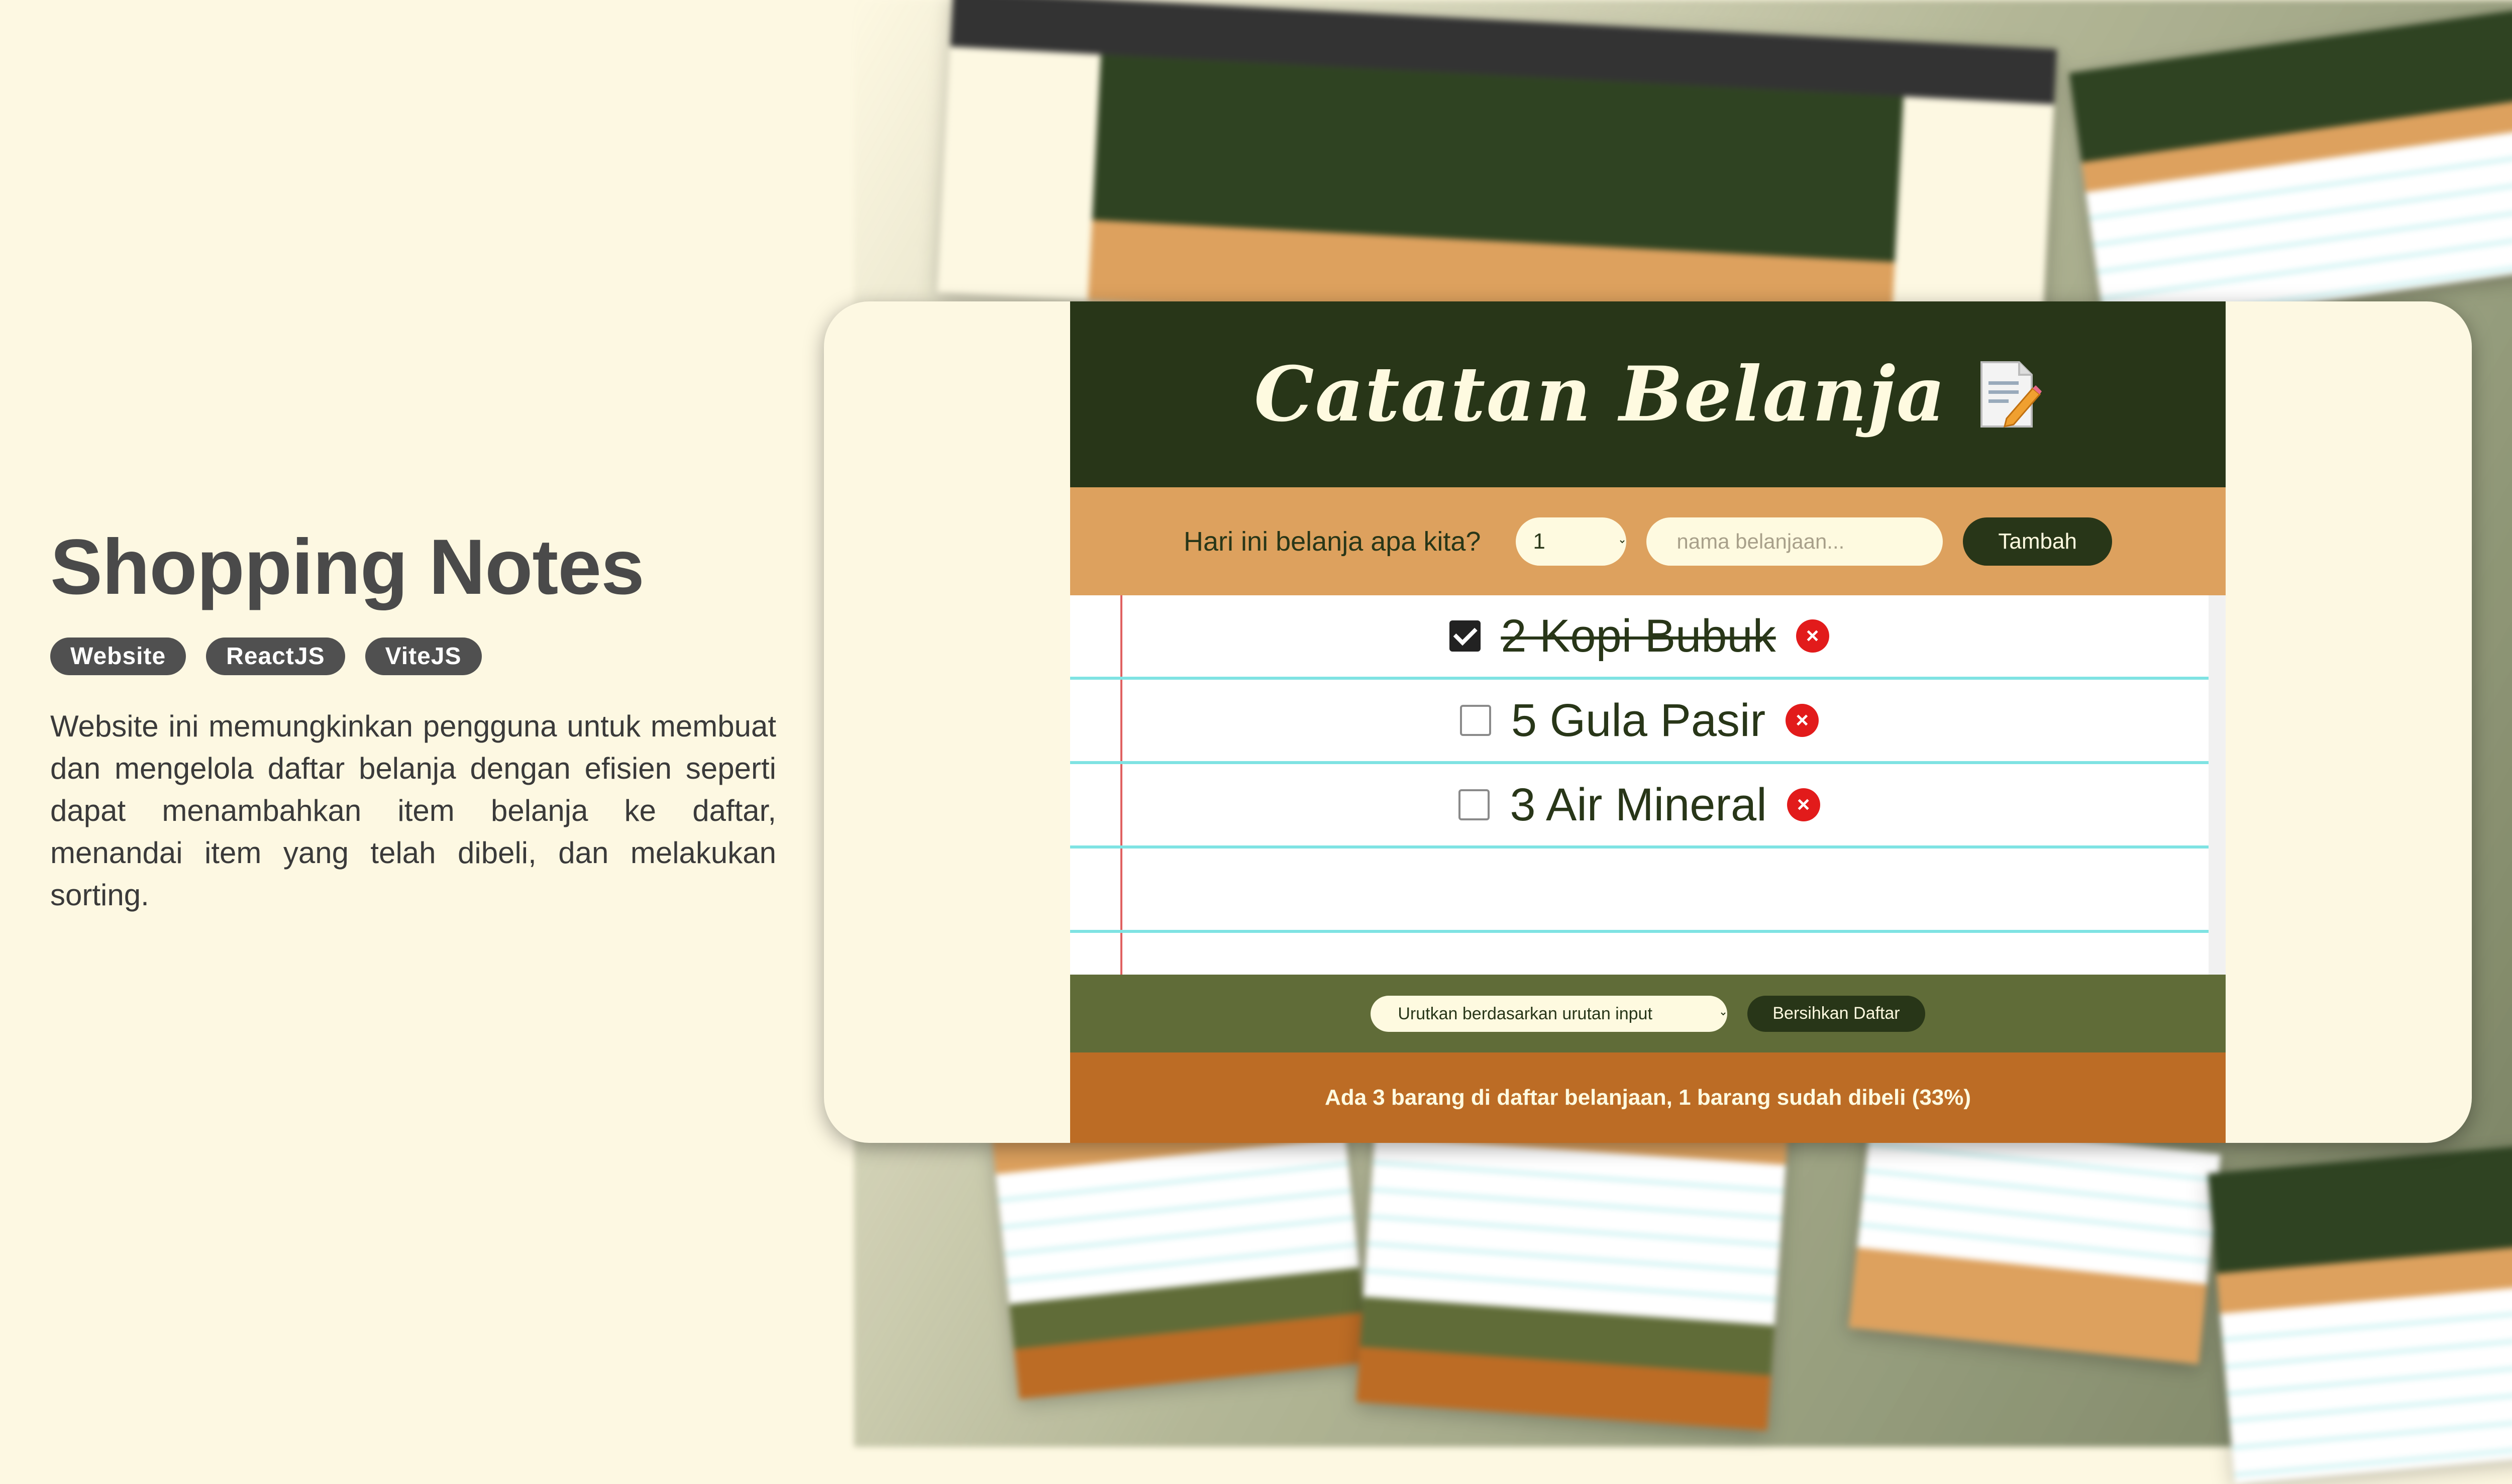 The width and height of the screenshot is (2512, 1484). I want to click on sort-select: Urutkan berdasarkan urutan input, so click(1549, 1013).